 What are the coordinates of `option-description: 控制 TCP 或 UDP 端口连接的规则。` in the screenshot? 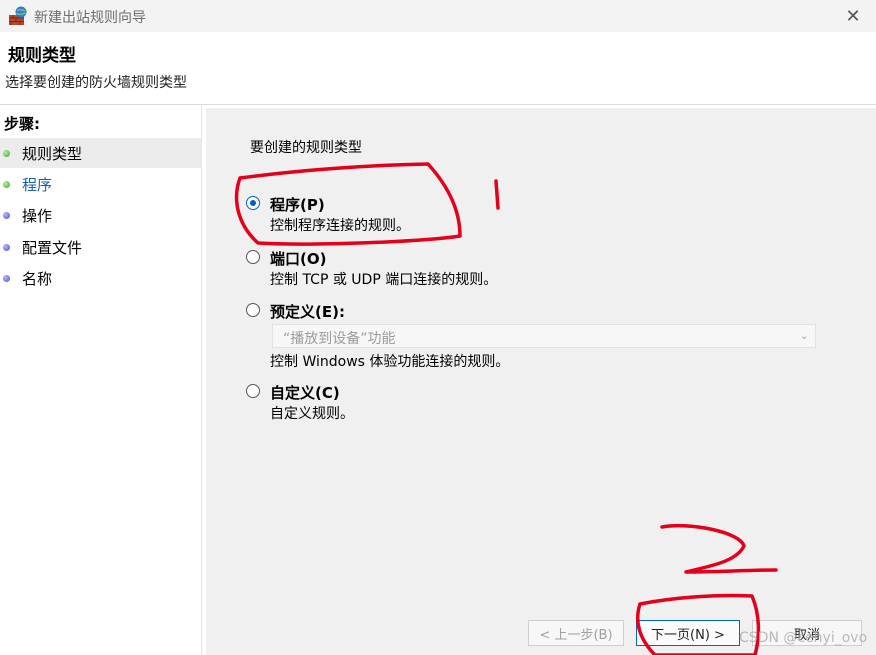 It's located at (384, 280).